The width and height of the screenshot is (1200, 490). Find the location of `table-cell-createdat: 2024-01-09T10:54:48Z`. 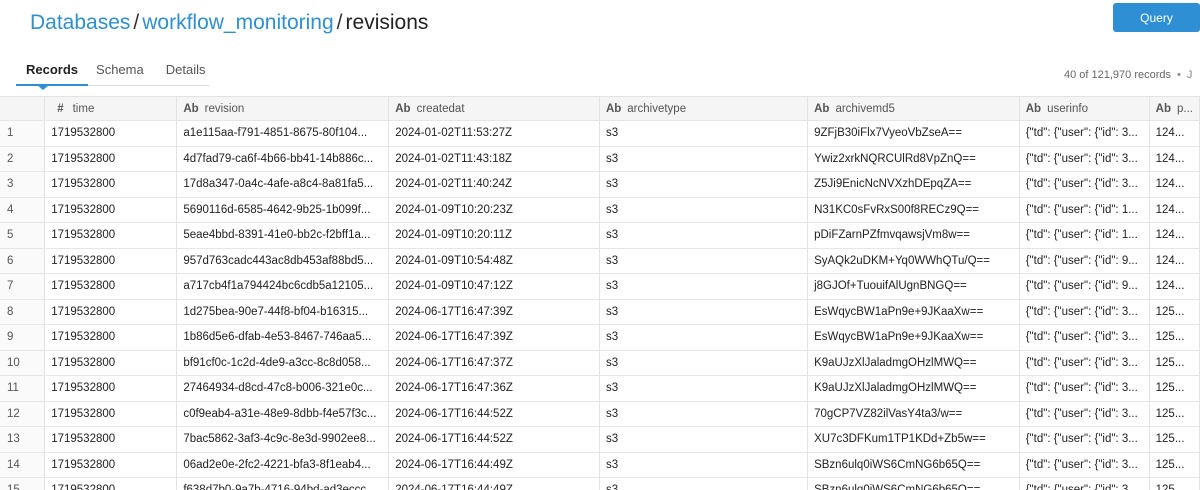

table-cell-createdat: 2024-01-09T10:54:48Z is located at coordinates (494, 261).